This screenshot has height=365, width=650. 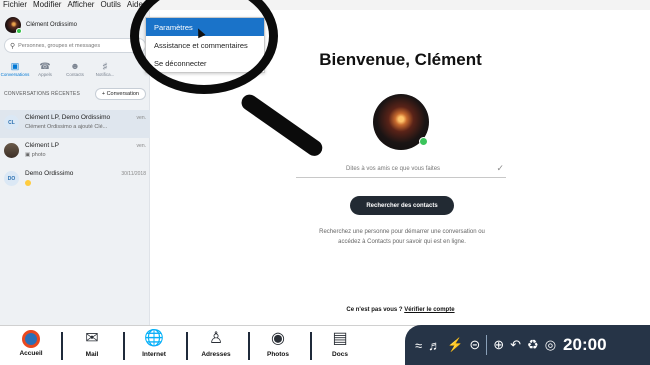 I want to click on profile-name: Clément Ordissimo, so click(x=52, y=25).